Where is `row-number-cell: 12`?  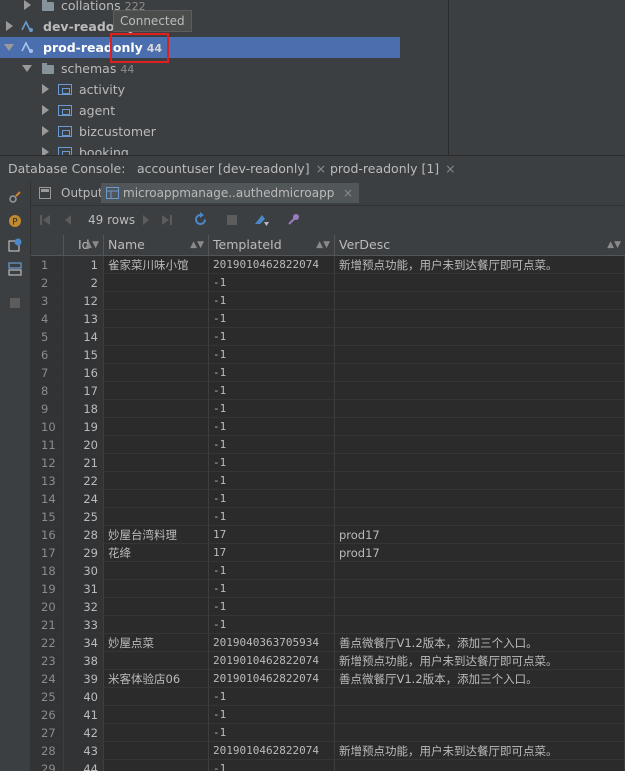
row-number-cell: 12 is located at coordinates (47, 463).